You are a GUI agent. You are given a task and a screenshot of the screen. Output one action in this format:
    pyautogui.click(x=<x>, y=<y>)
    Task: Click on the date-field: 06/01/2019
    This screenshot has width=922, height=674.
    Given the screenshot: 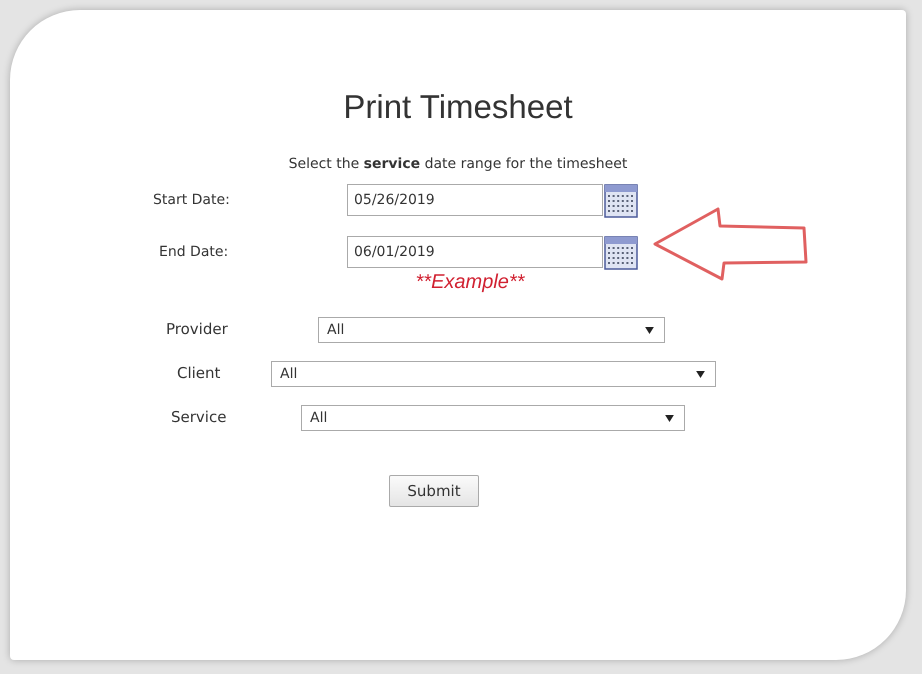 What is the action you would take?
    pyautogui.click(x=475, y=252)
    